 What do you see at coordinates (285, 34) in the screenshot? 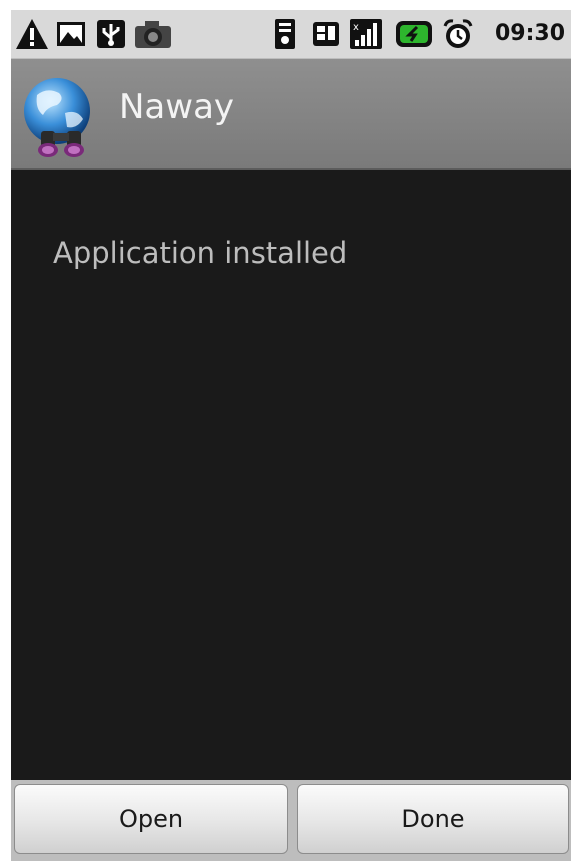
I see `wifi-icon` at bounding box center [285, 34].